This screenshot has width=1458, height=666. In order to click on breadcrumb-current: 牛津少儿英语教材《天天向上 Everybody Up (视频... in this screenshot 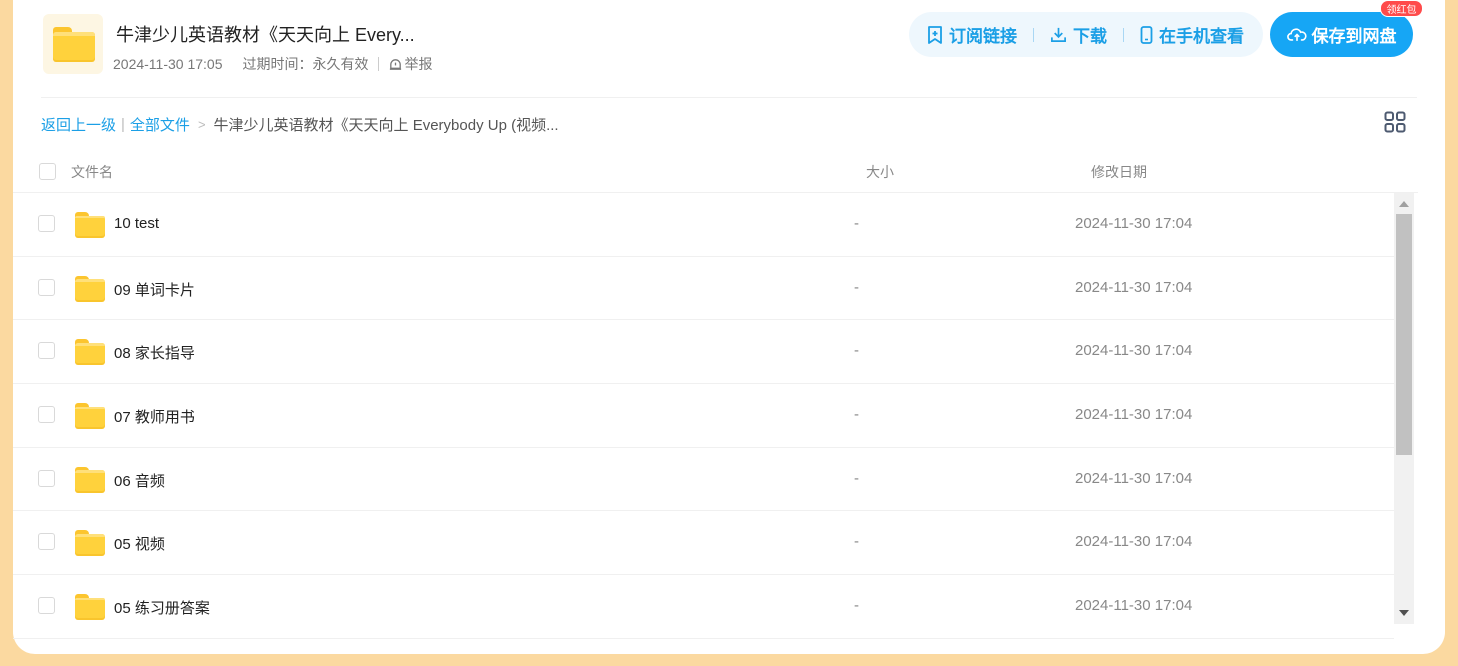, I will do `click(386, 125)`.